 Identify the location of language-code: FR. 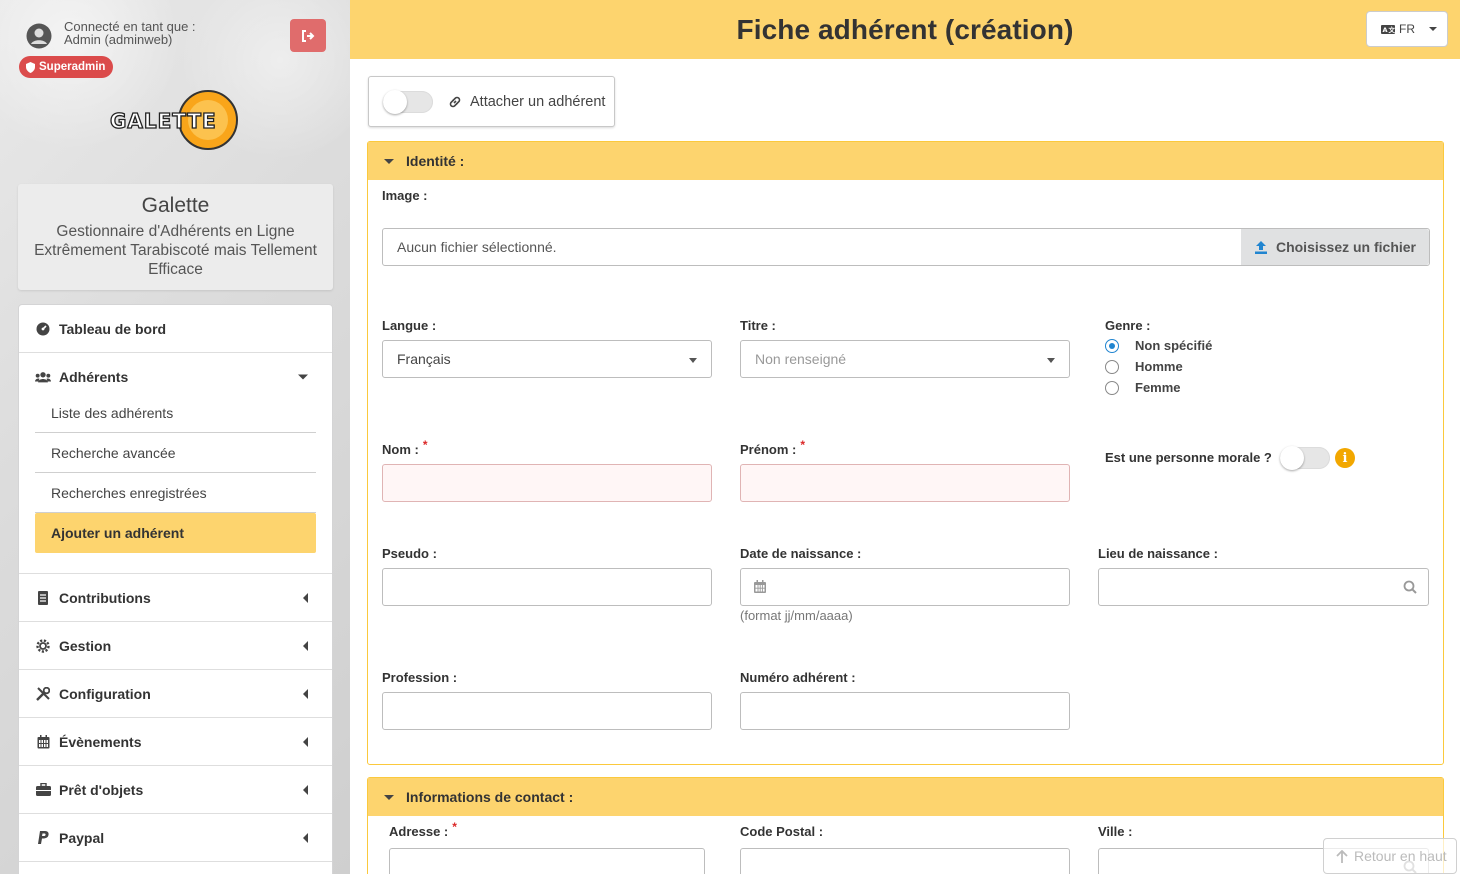
(1407, 29).